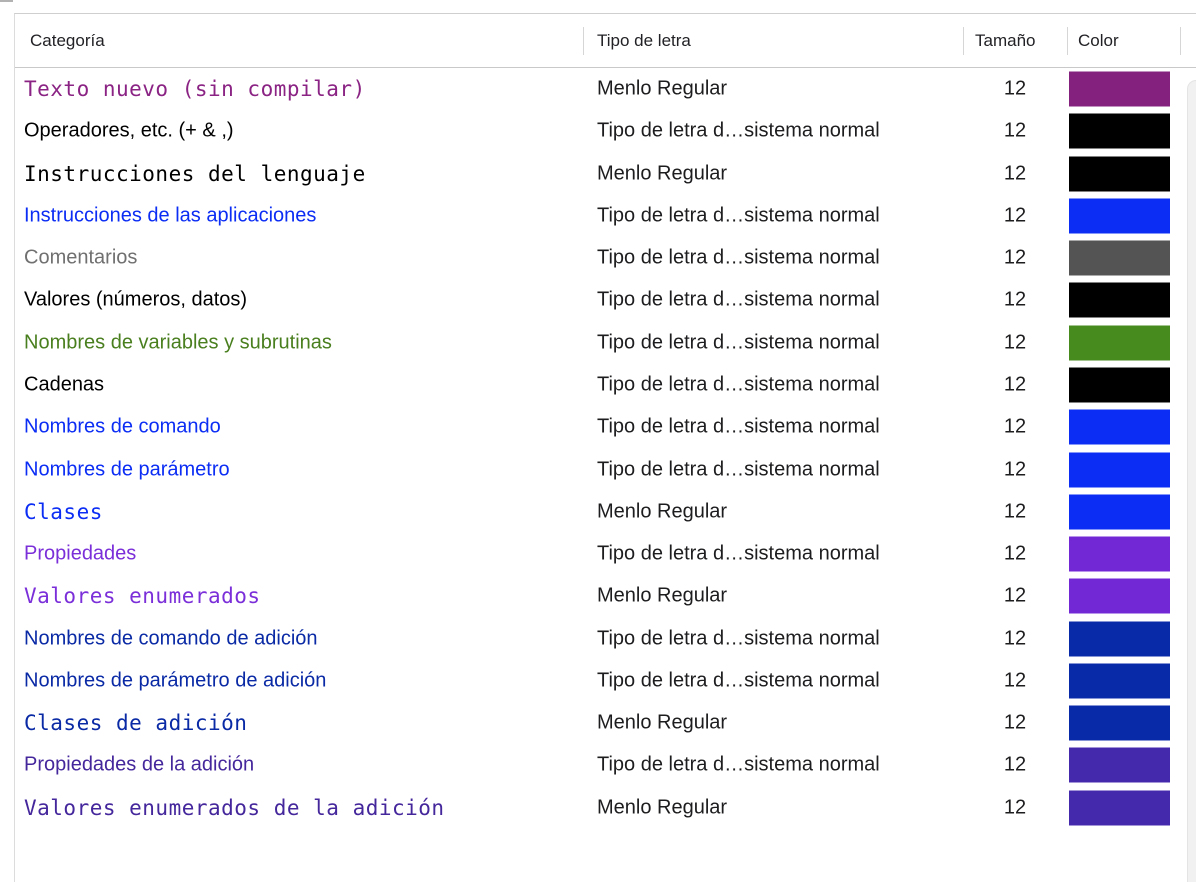 This screenshot has height=882, width=1196. What do you see at coordinates (178, 342) in the screenshot?
I see `category-label: Nombres de variables y subrutinas` at bounding box center [178, 342].